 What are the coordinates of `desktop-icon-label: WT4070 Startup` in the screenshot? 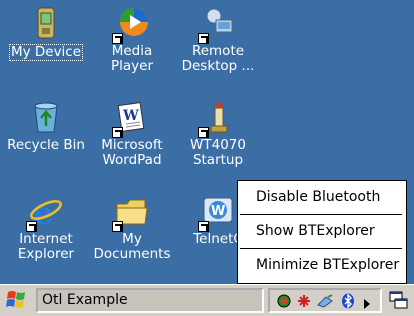 It's located at (218, 152).